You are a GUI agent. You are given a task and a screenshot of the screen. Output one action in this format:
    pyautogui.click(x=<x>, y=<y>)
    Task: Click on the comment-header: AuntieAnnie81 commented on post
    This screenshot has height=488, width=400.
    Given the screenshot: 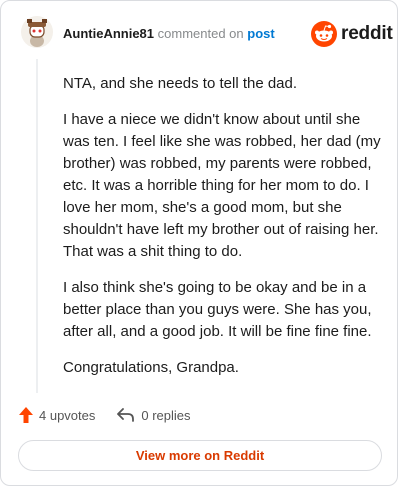 What is the action you would take?
    pyautogui.click(x=169, y=33)
    